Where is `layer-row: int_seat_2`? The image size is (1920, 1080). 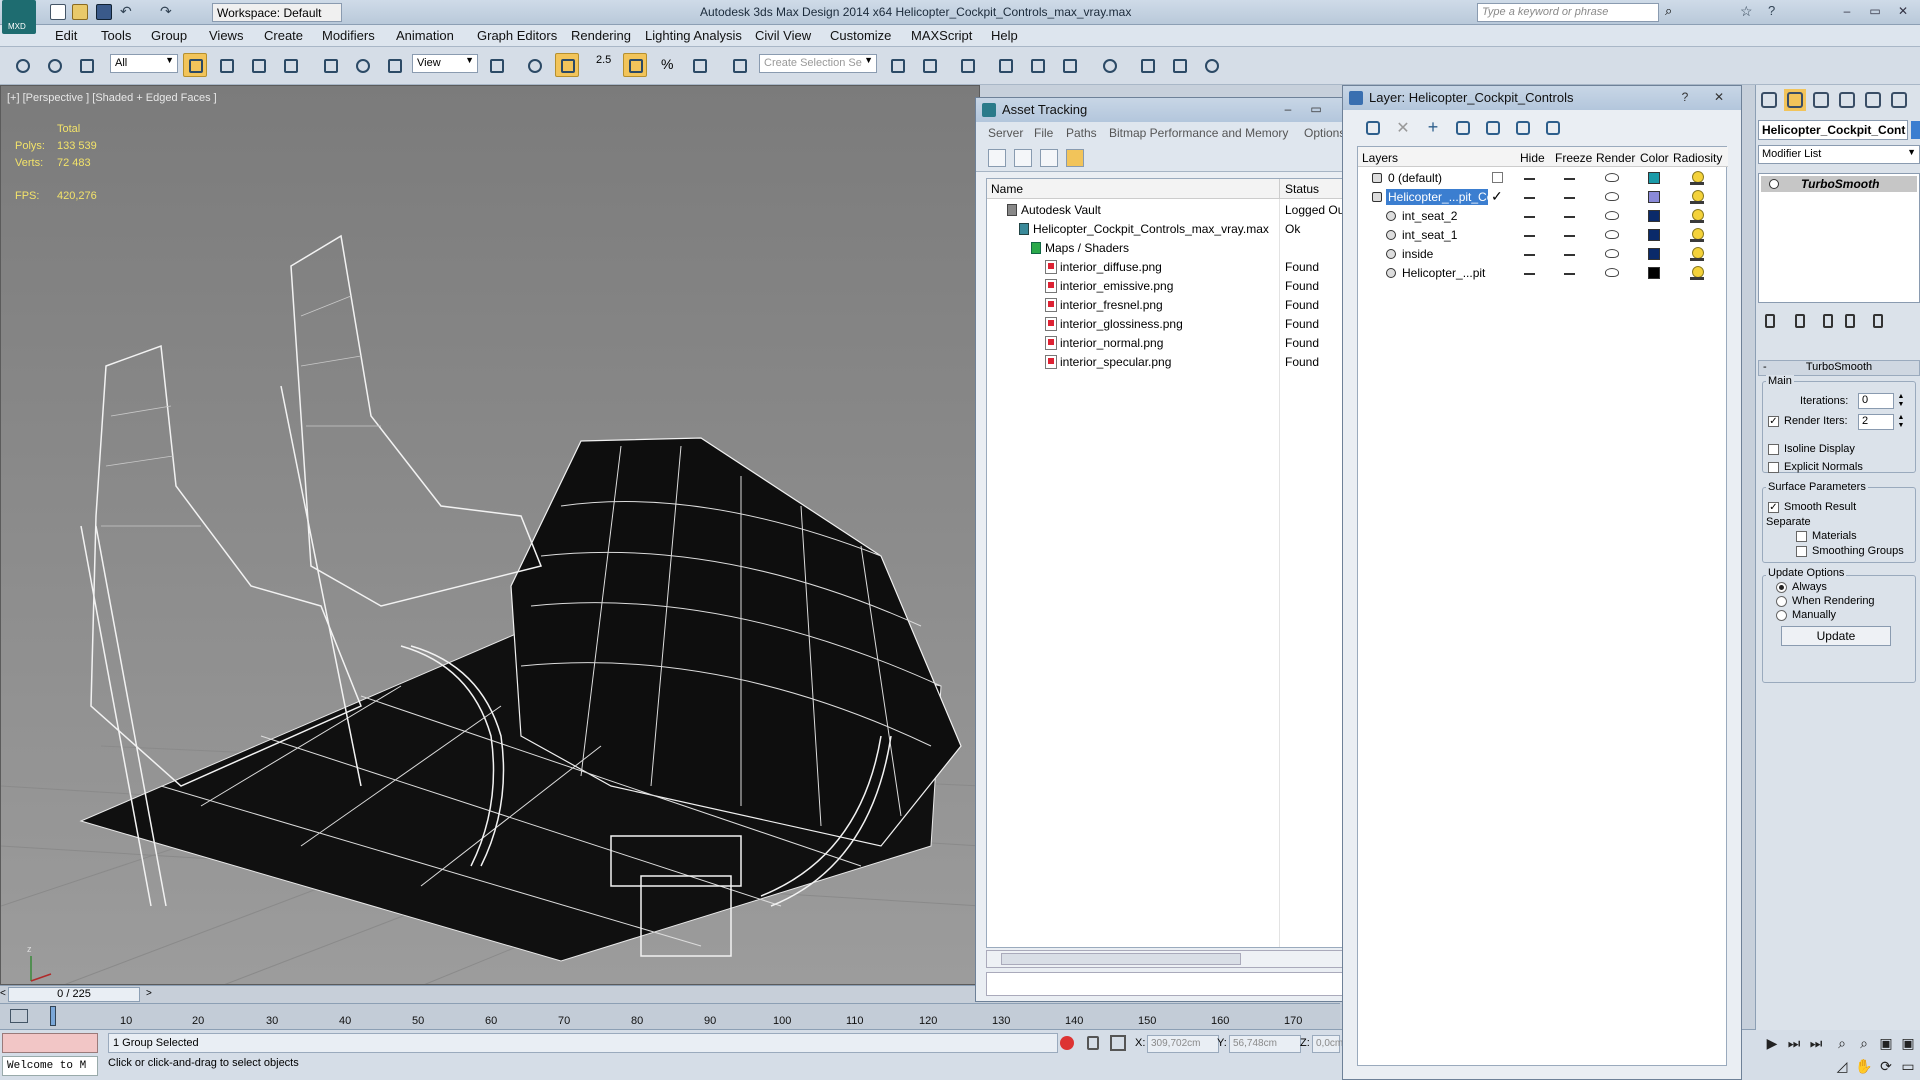 layer-row: int_seat_2 is located at coordinates (1543, 216).